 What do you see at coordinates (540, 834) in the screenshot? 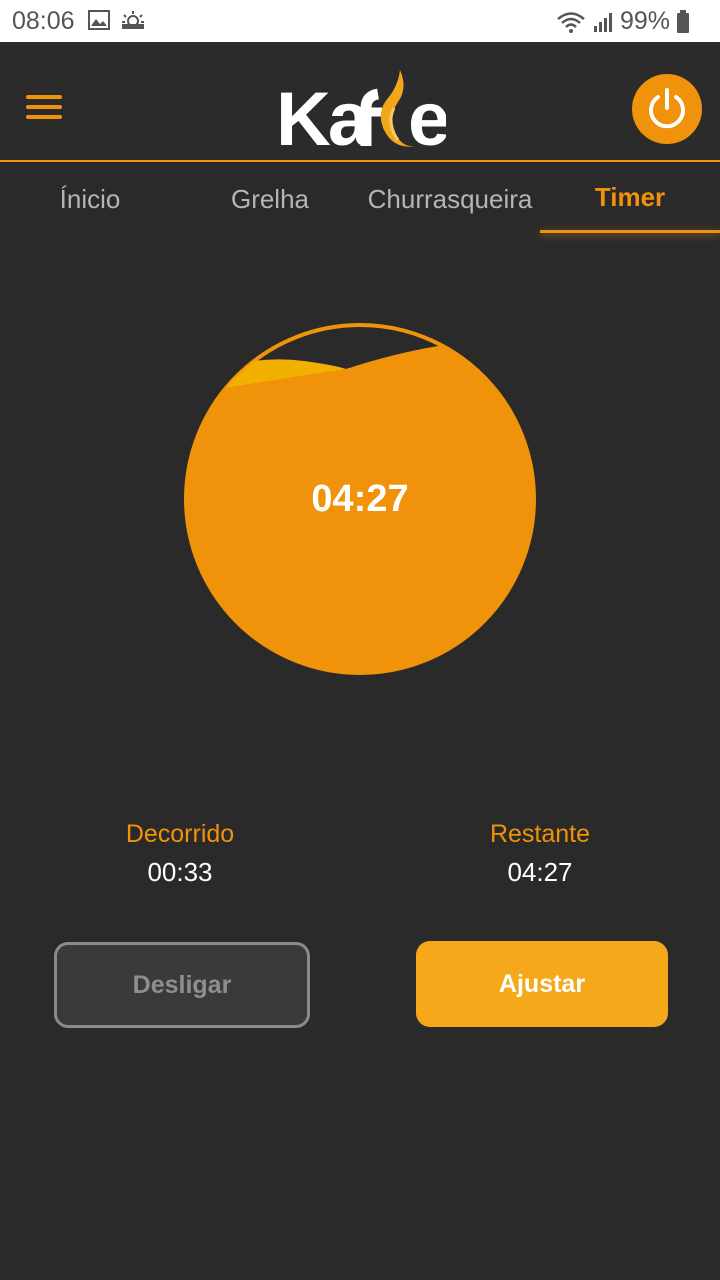
I see `remaining-label: Restante` at bounding box center [540, 834].